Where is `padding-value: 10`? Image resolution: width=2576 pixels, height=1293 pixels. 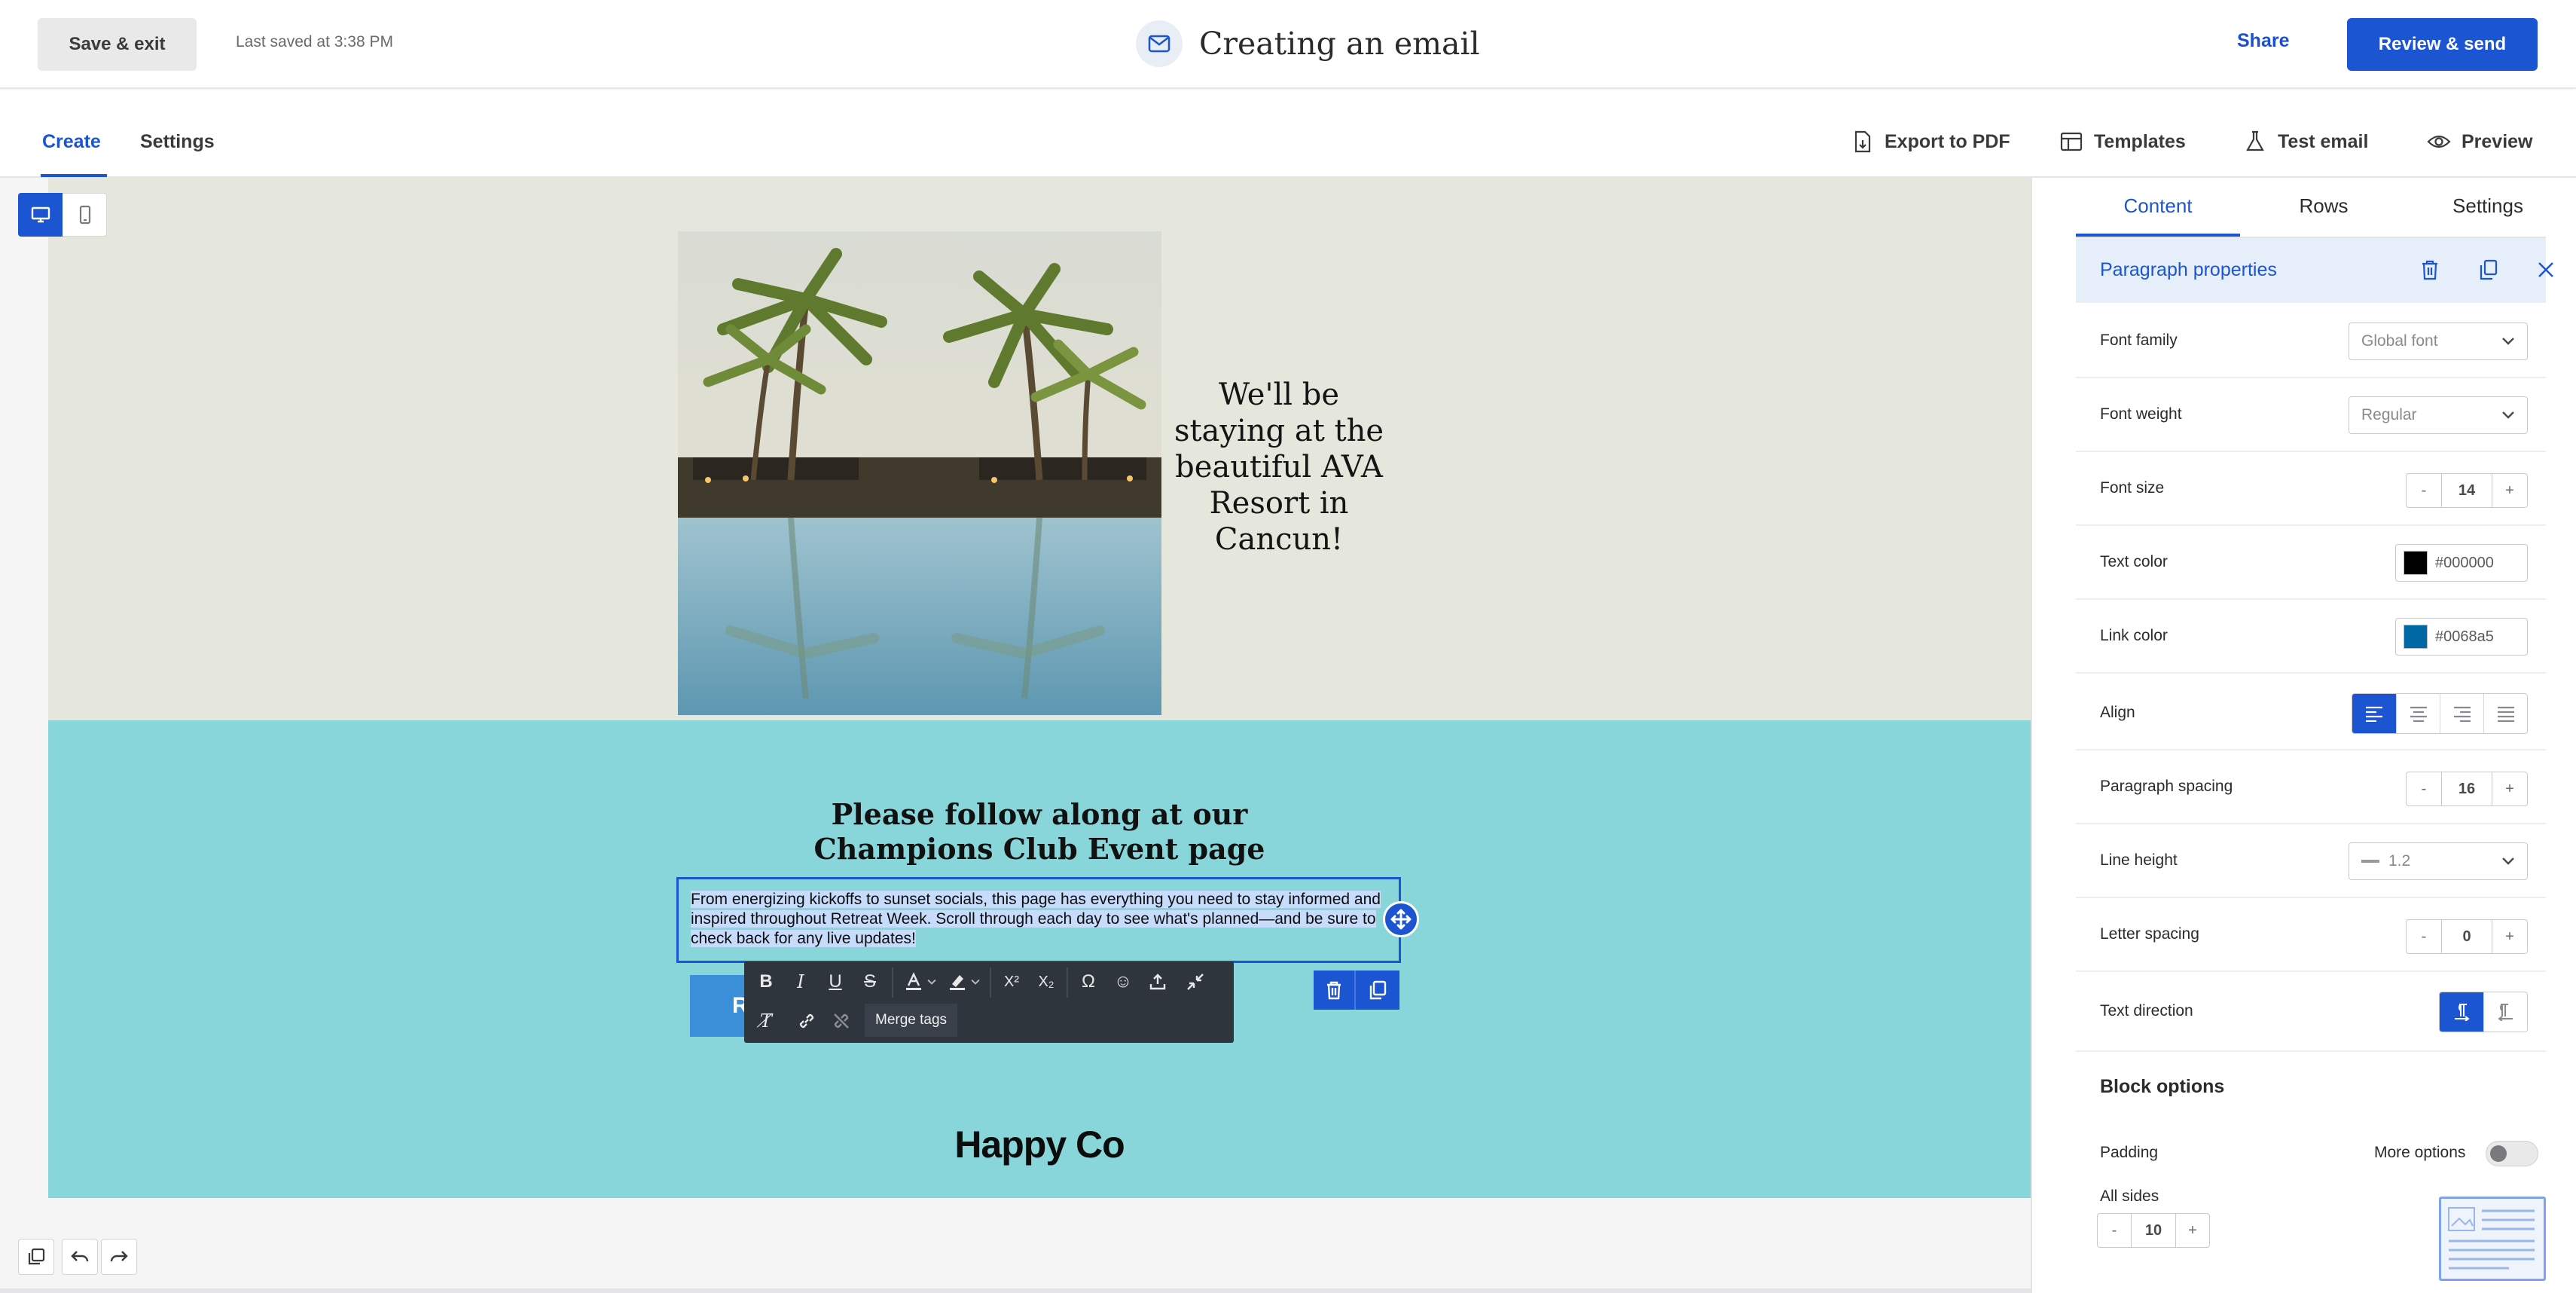
padding-value: 10 is located at coordinates (2154, 1230).